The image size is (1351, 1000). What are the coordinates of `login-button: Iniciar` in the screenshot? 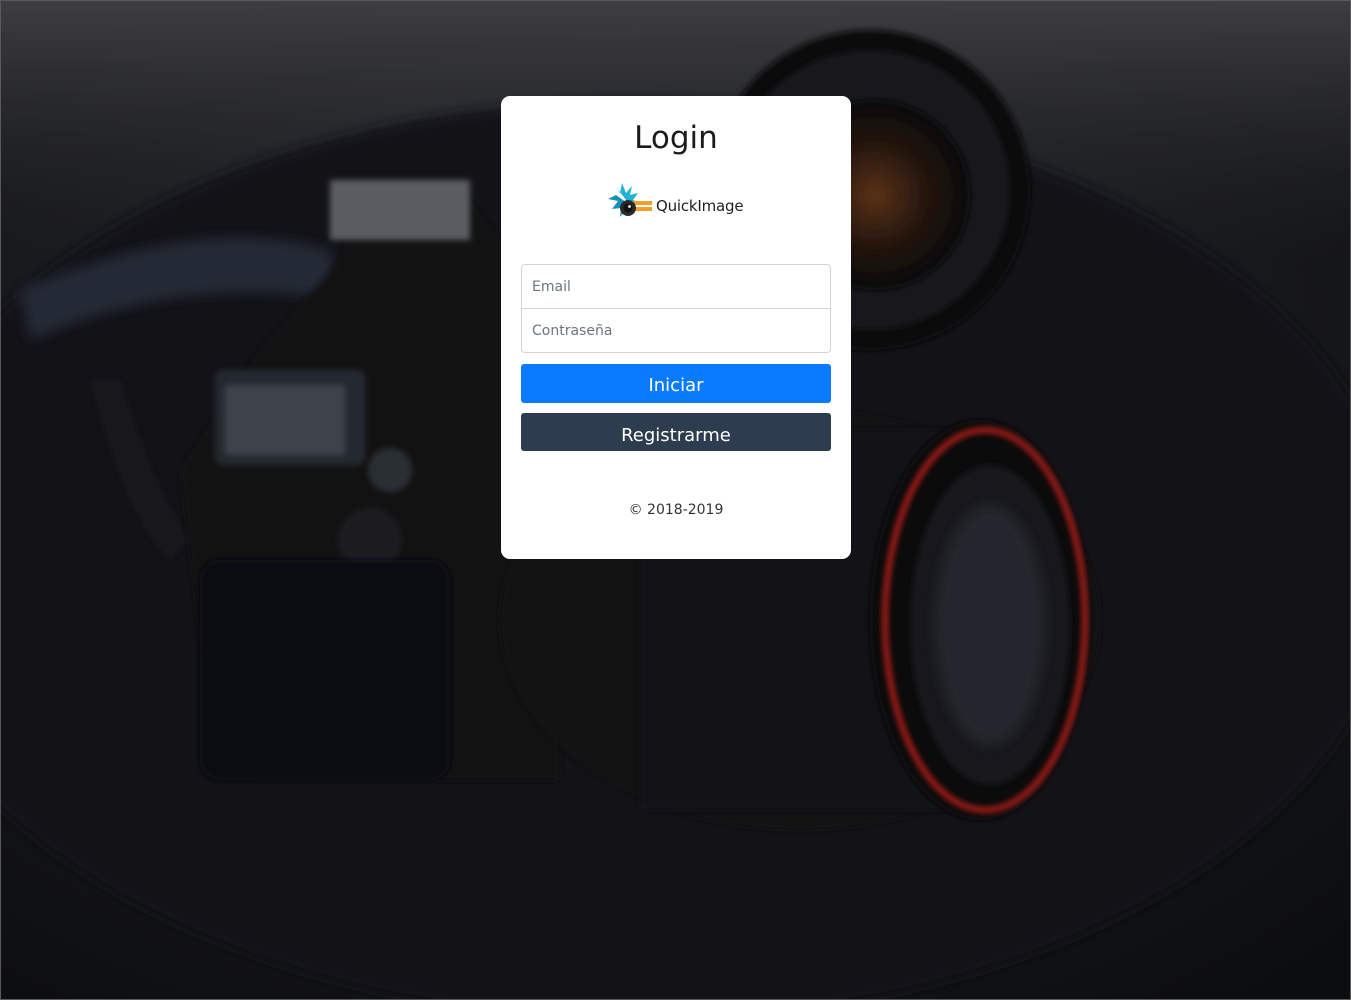 It's located at (676, 383).